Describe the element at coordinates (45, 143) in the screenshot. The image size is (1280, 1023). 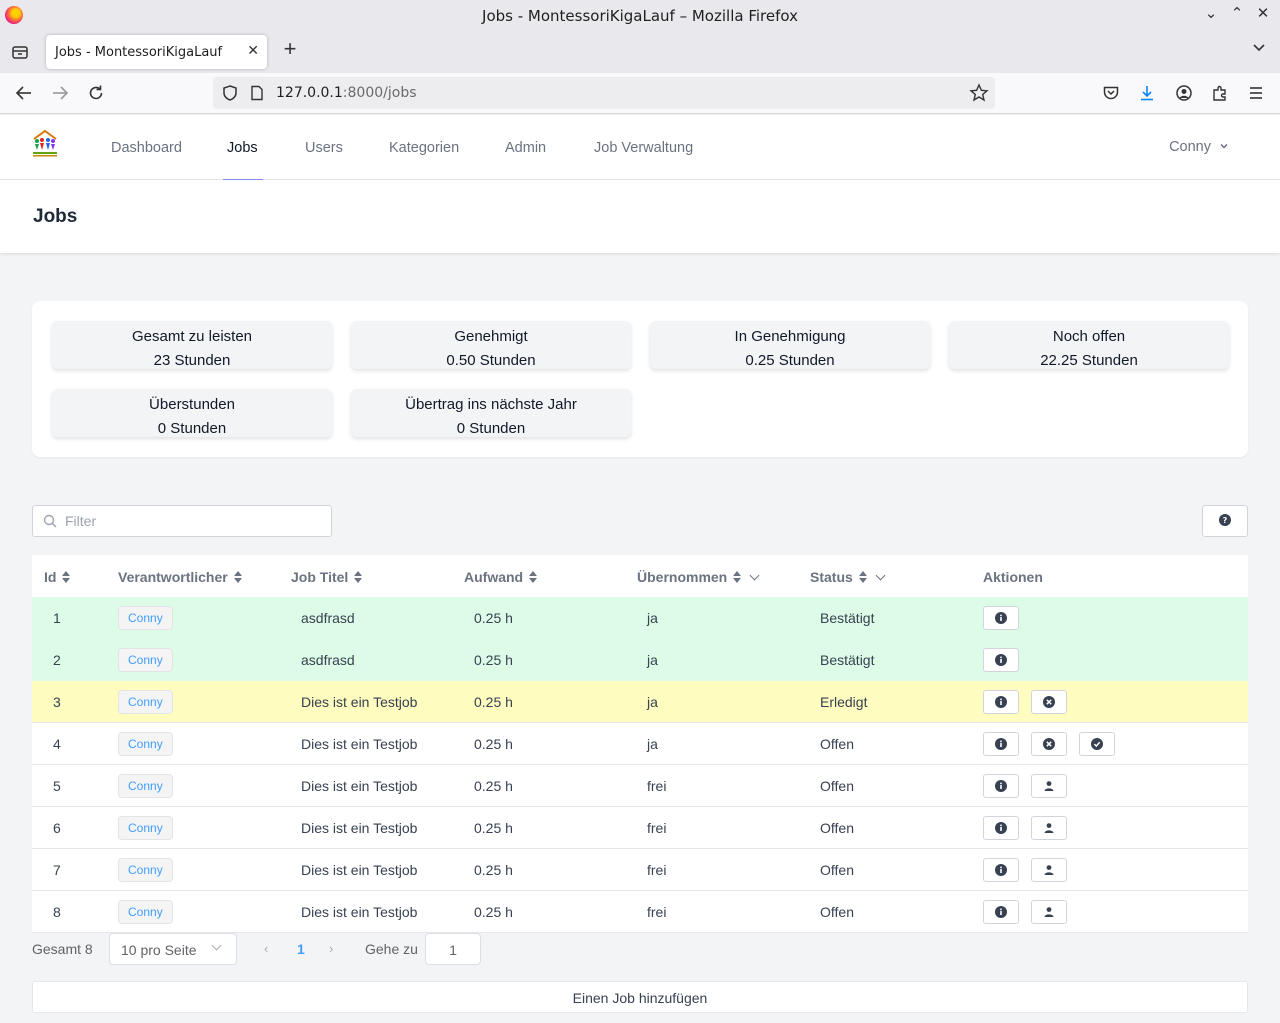
I see `app-logo` at that location.